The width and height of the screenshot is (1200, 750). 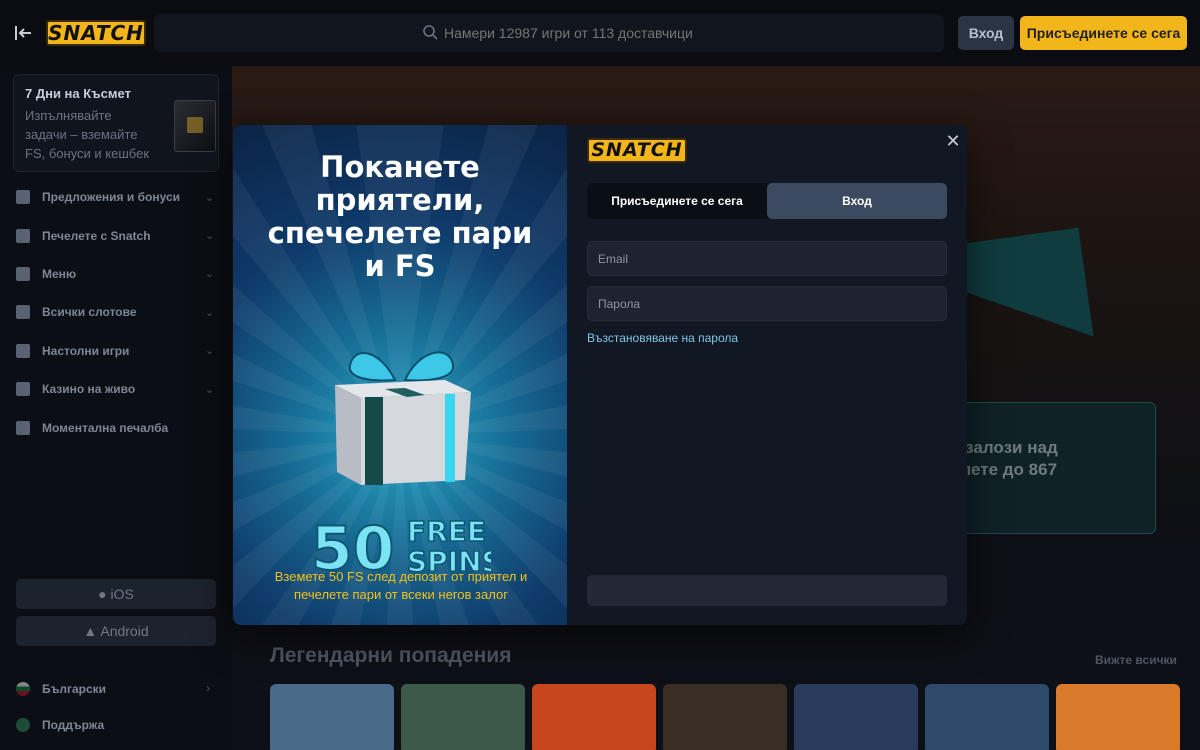 I want to click on recover-password-link: Възстановяване на парола, so click(x=662, y=338).